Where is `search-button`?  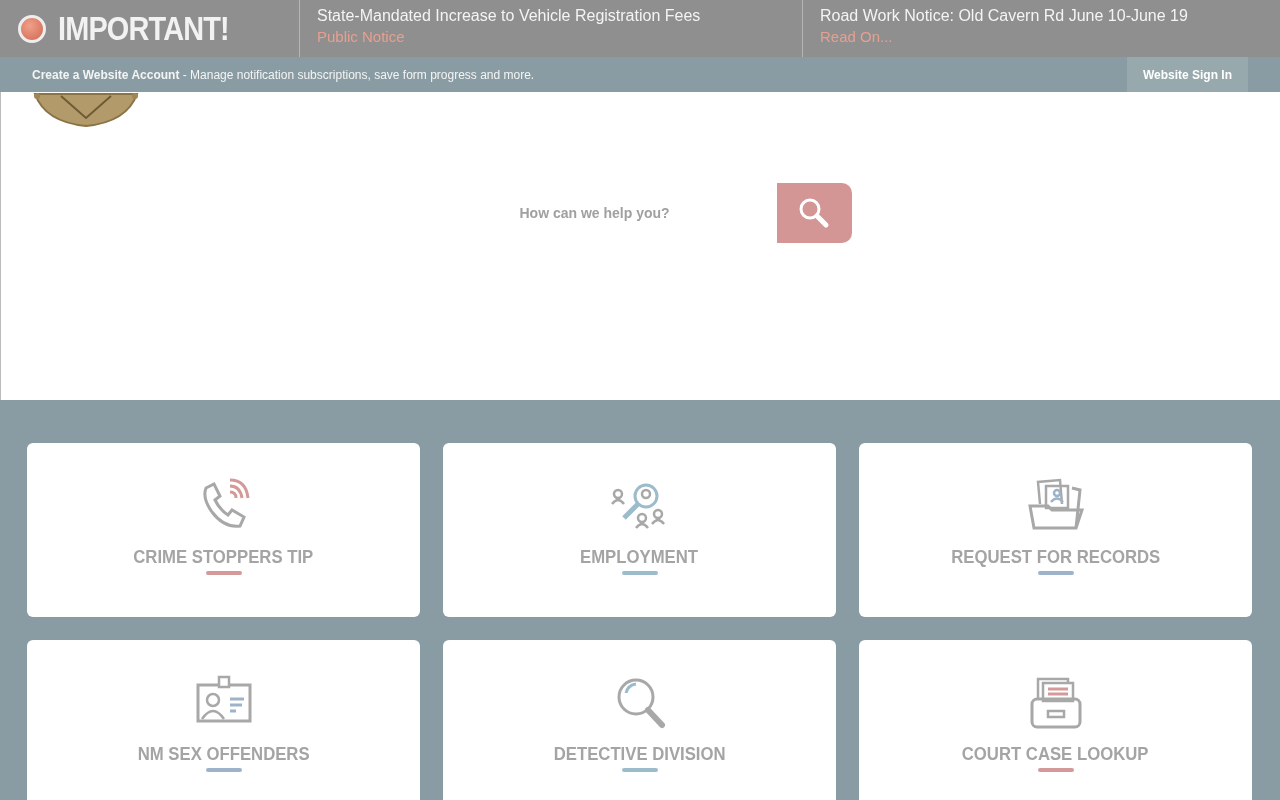
search-button is located at coordinates (814, 213).